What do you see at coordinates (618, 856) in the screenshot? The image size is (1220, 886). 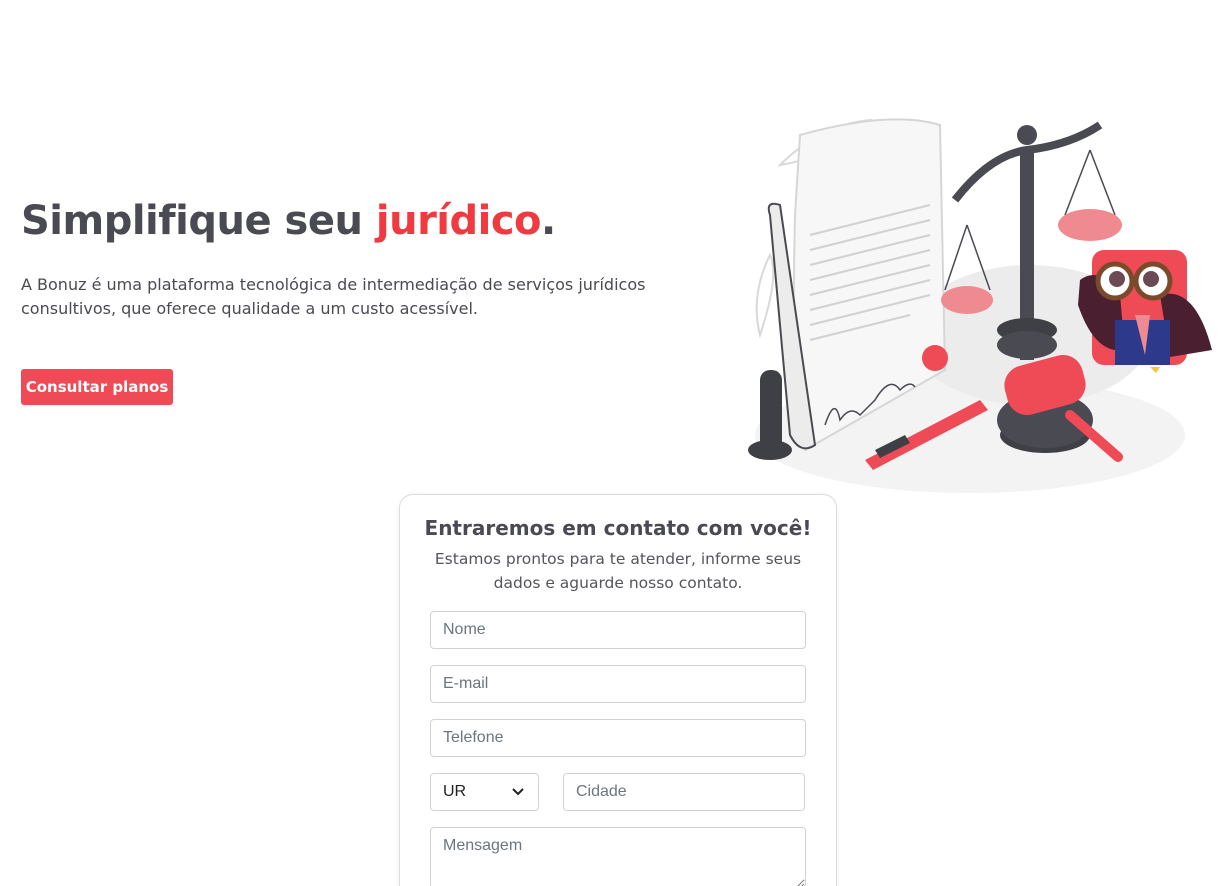 I see `message-textarea` at bounding box center [618, 856].